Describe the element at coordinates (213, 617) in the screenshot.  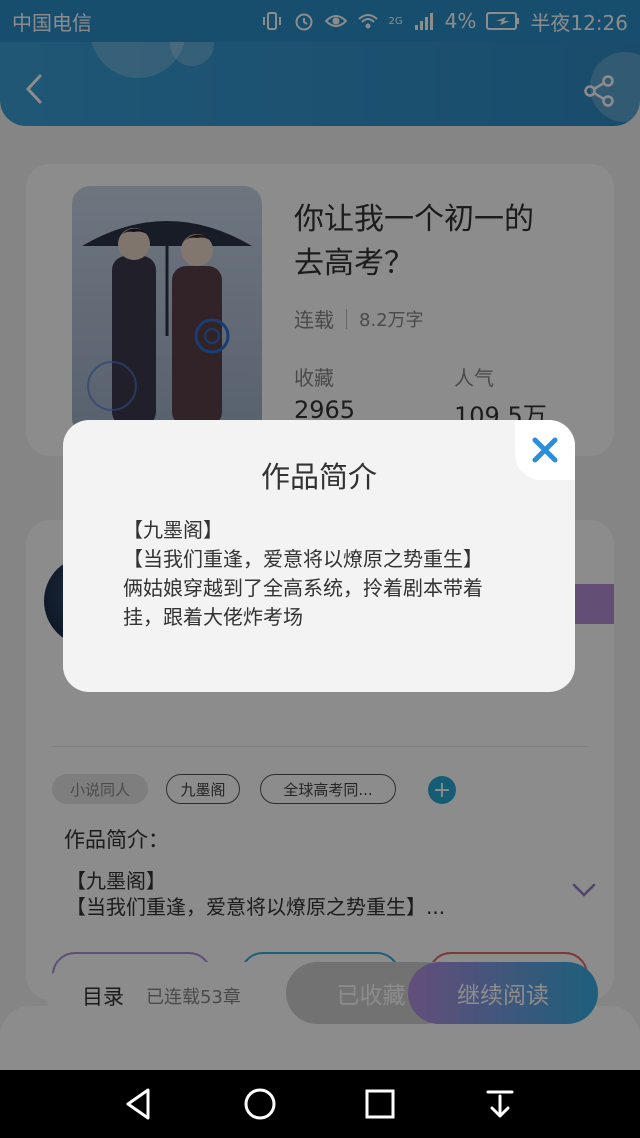
I see `modal-line: 挂，跟着大佬炸考场` at that location.